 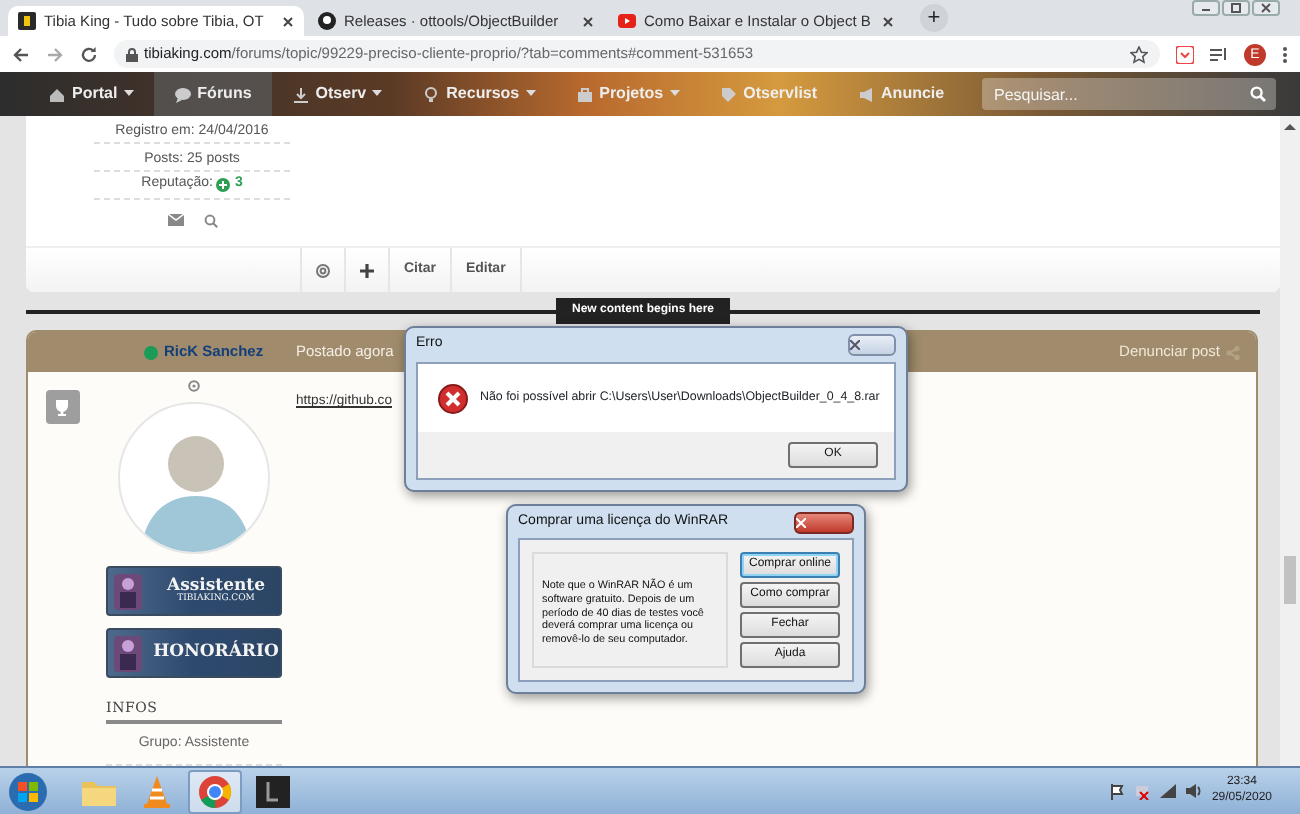 What do you see at coordinates (182, 94) in the screenshot?
I see `chat-icon` at bounding box center [182, 94].